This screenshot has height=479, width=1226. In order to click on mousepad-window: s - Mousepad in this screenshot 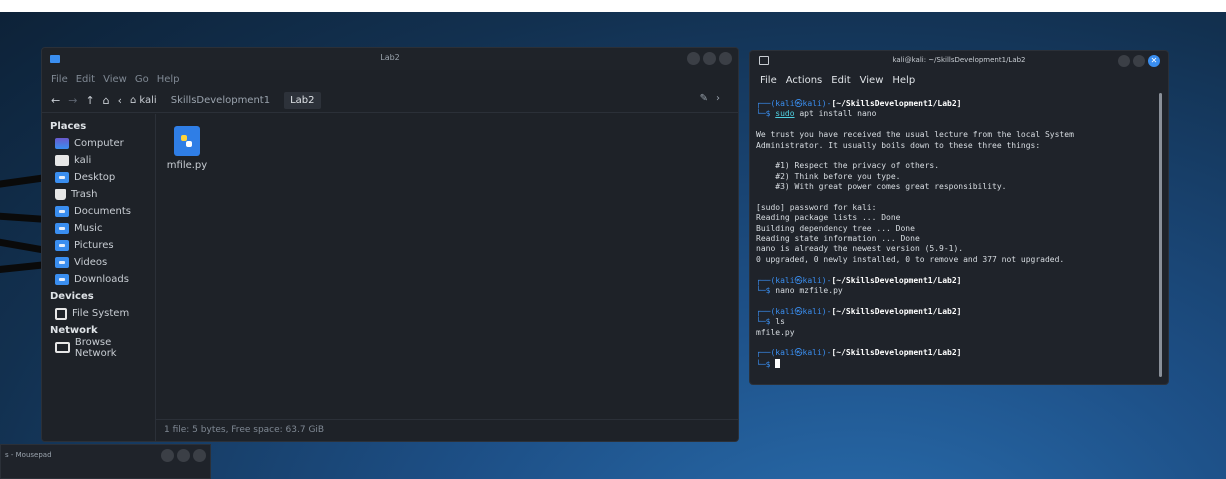, I will do `click(105, 461)`.